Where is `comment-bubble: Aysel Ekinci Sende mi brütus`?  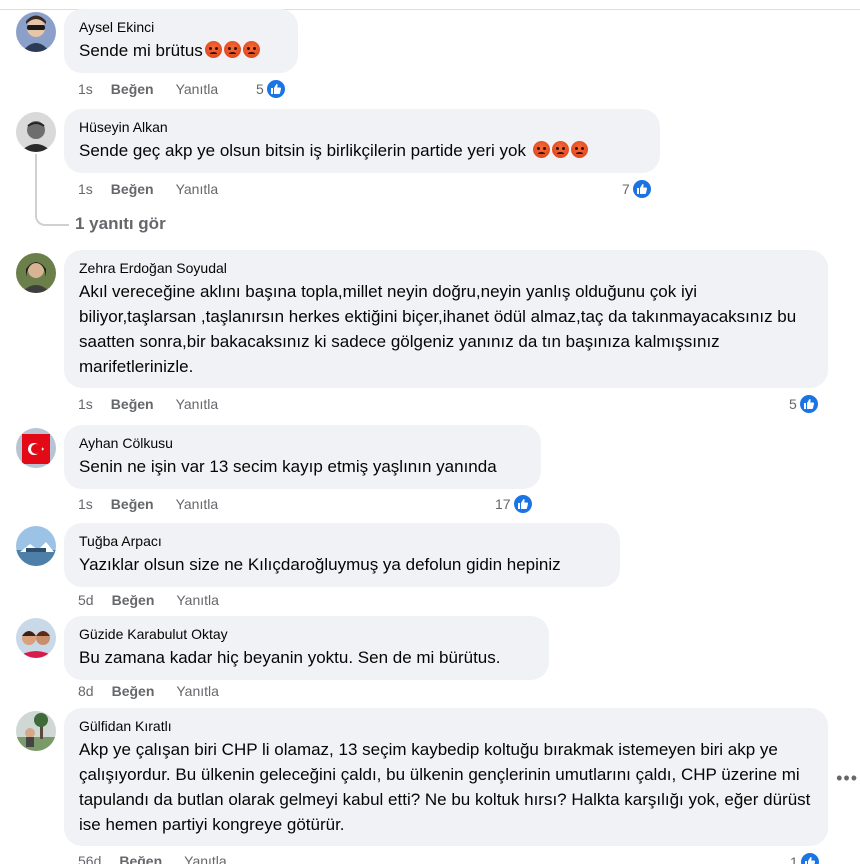
comment-bubble: Aysel Ekinci Sende mi brütus is located at coordinates (181, 41).